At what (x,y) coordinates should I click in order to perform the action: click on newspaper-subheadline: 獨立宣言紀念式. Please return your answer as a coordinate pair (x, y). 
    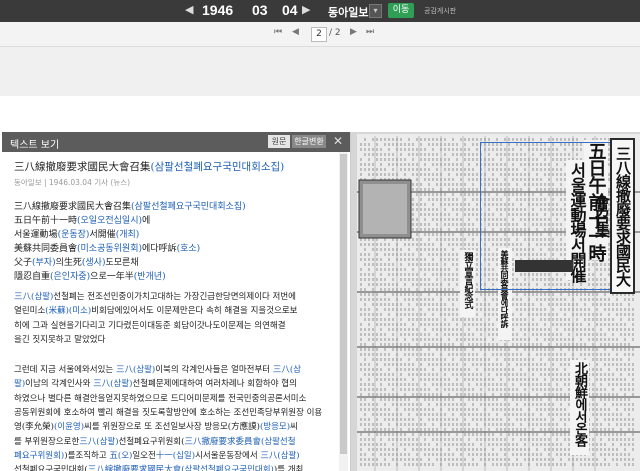
    Looking at the image, I should click on (469, 280).